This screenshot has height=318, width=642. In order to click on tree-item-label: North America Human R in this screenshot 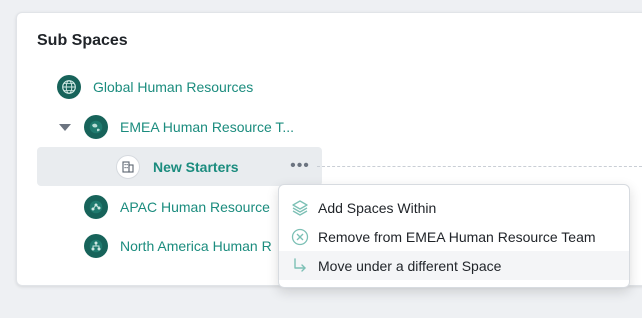, I will do `click(196, 246)`.